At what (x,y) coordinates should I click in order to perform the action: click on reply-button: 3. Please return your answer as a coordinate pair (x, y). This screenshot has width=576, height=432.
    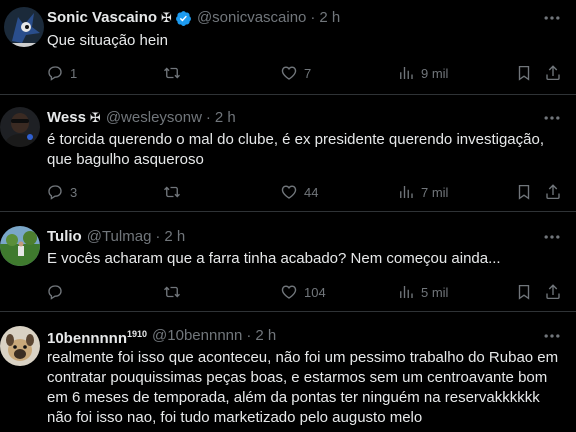
    Looking at the image, I should click on (61, 192).